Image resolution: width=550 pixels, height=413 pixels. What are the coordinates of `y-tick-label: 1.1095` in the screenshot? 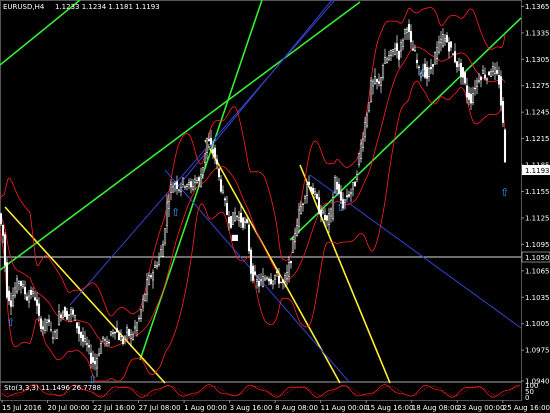 It's located at (537, 245).